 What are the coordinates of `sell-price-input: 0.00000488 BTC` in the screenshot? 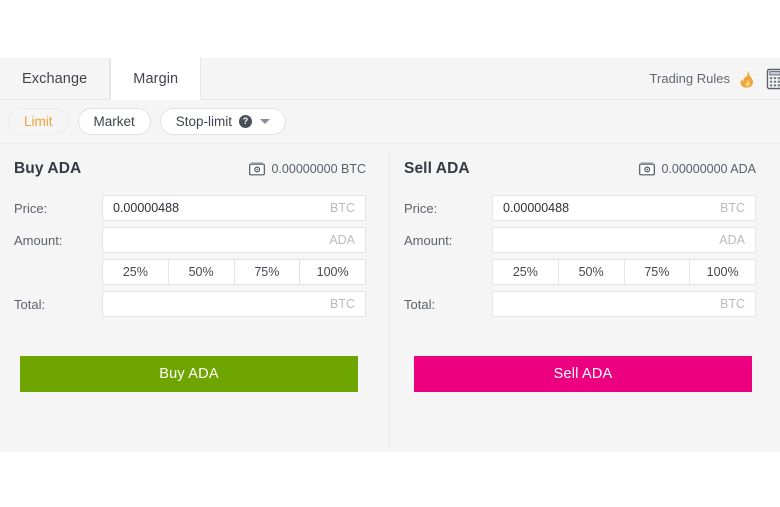 It's located at (624, 208).